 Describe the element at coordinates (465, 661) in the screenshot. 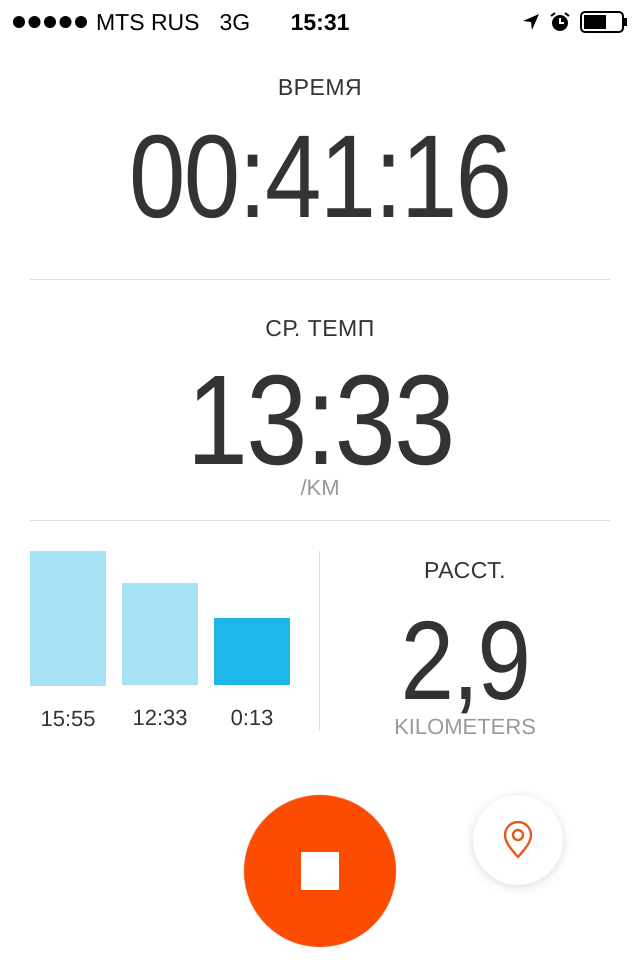

I see `distance-value: 2,9` at that location.